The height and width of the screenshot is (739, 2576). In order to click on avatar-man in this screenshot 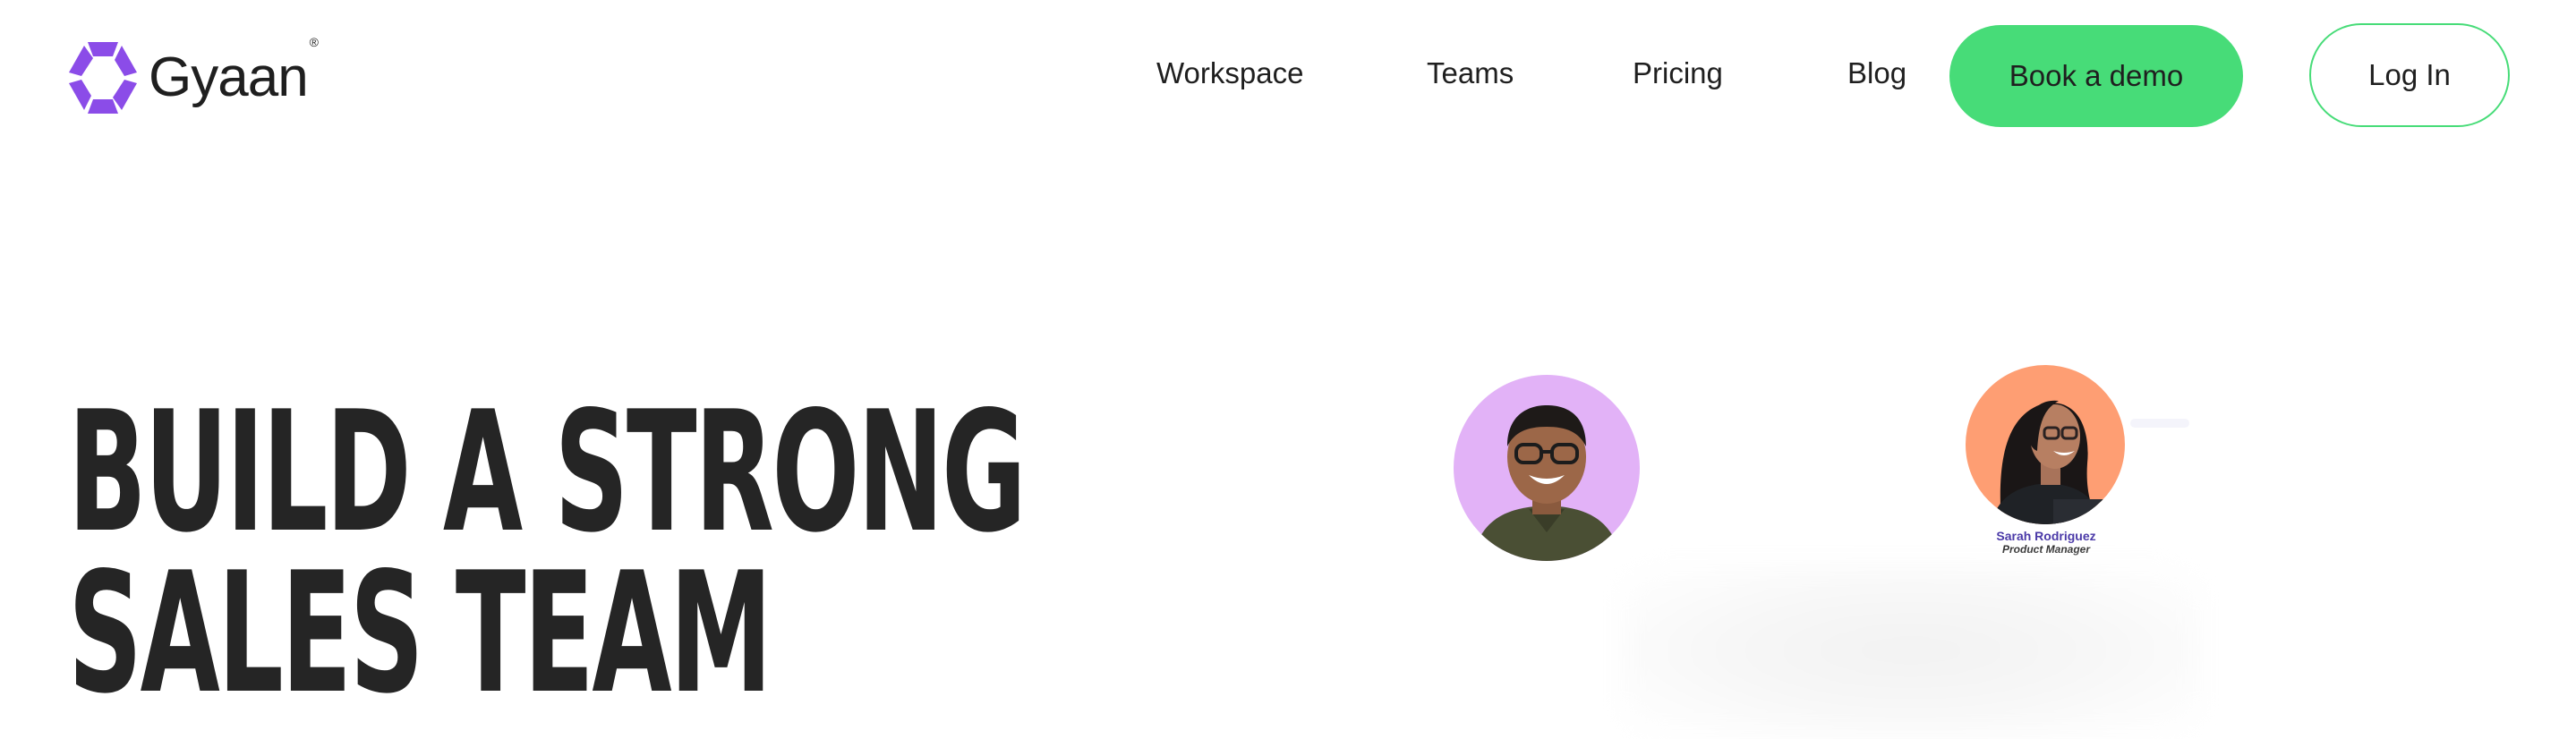, I will do `click(1547, 468)`.